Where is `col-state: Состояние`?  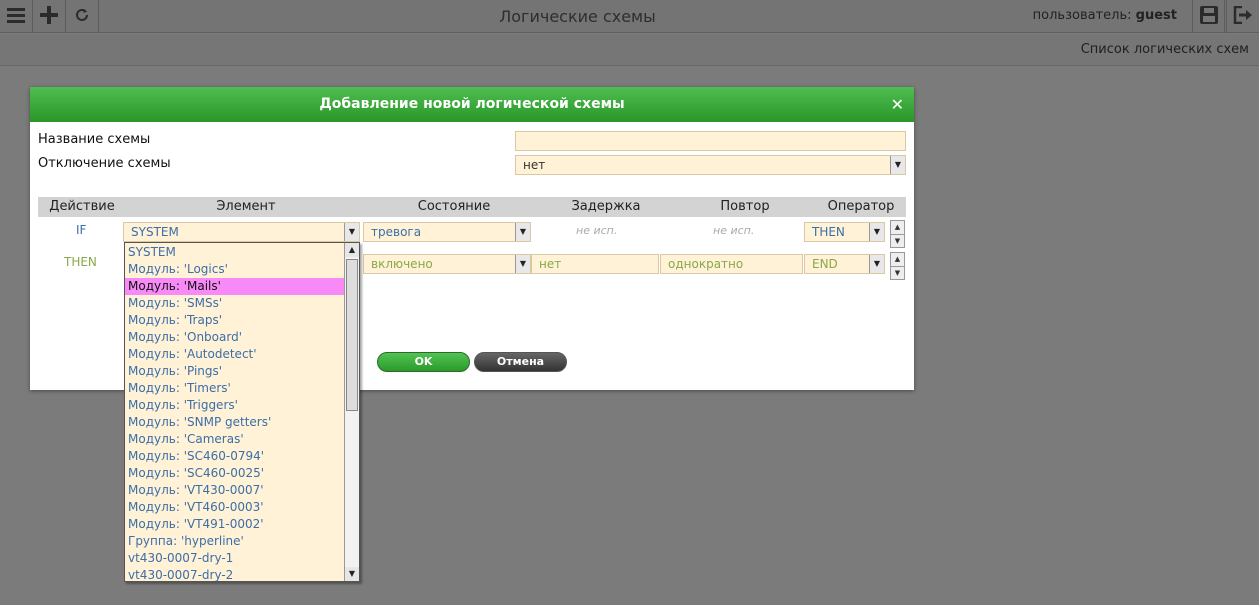 col-state: Состояние is located at coordinates (454, 206).